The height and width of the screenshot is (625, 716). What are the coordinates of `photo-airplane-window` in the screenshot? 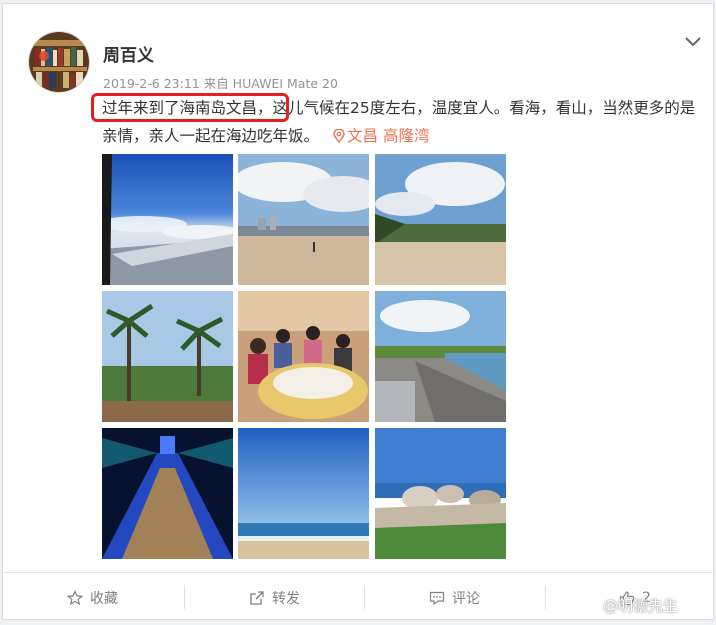 It's located at (167, 219).